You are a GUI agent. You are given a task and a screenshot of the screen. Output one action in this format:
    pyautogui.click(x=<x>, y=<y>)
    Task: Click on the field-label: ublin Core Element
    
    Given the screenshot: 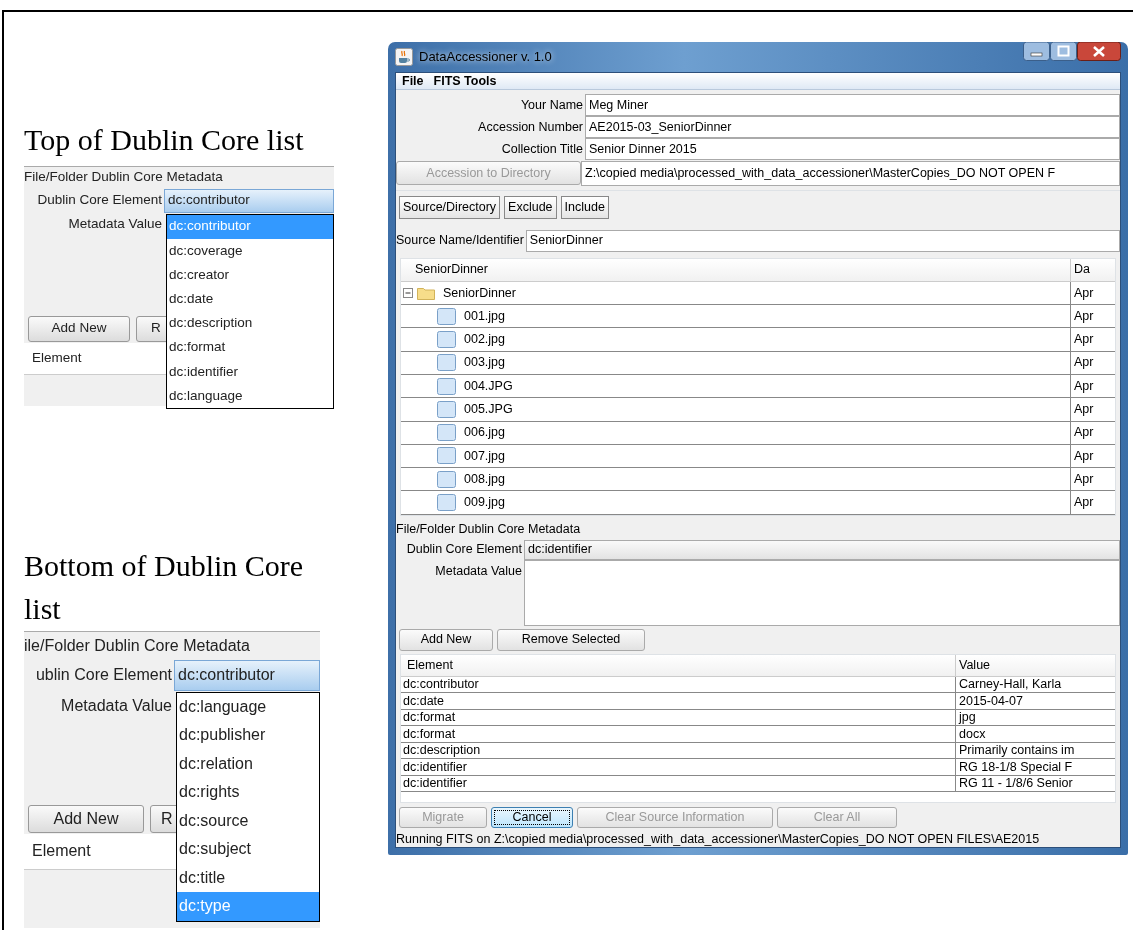 What is the action you would take?
    pyautogui.click(x=103, y=675)
    